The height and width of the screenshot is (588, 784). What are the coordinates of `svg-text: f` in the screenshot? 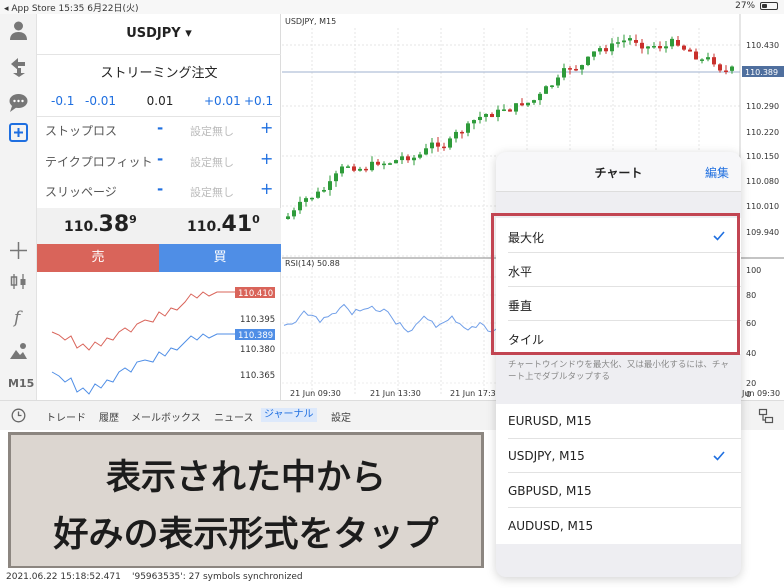 It's located at (17, 317).